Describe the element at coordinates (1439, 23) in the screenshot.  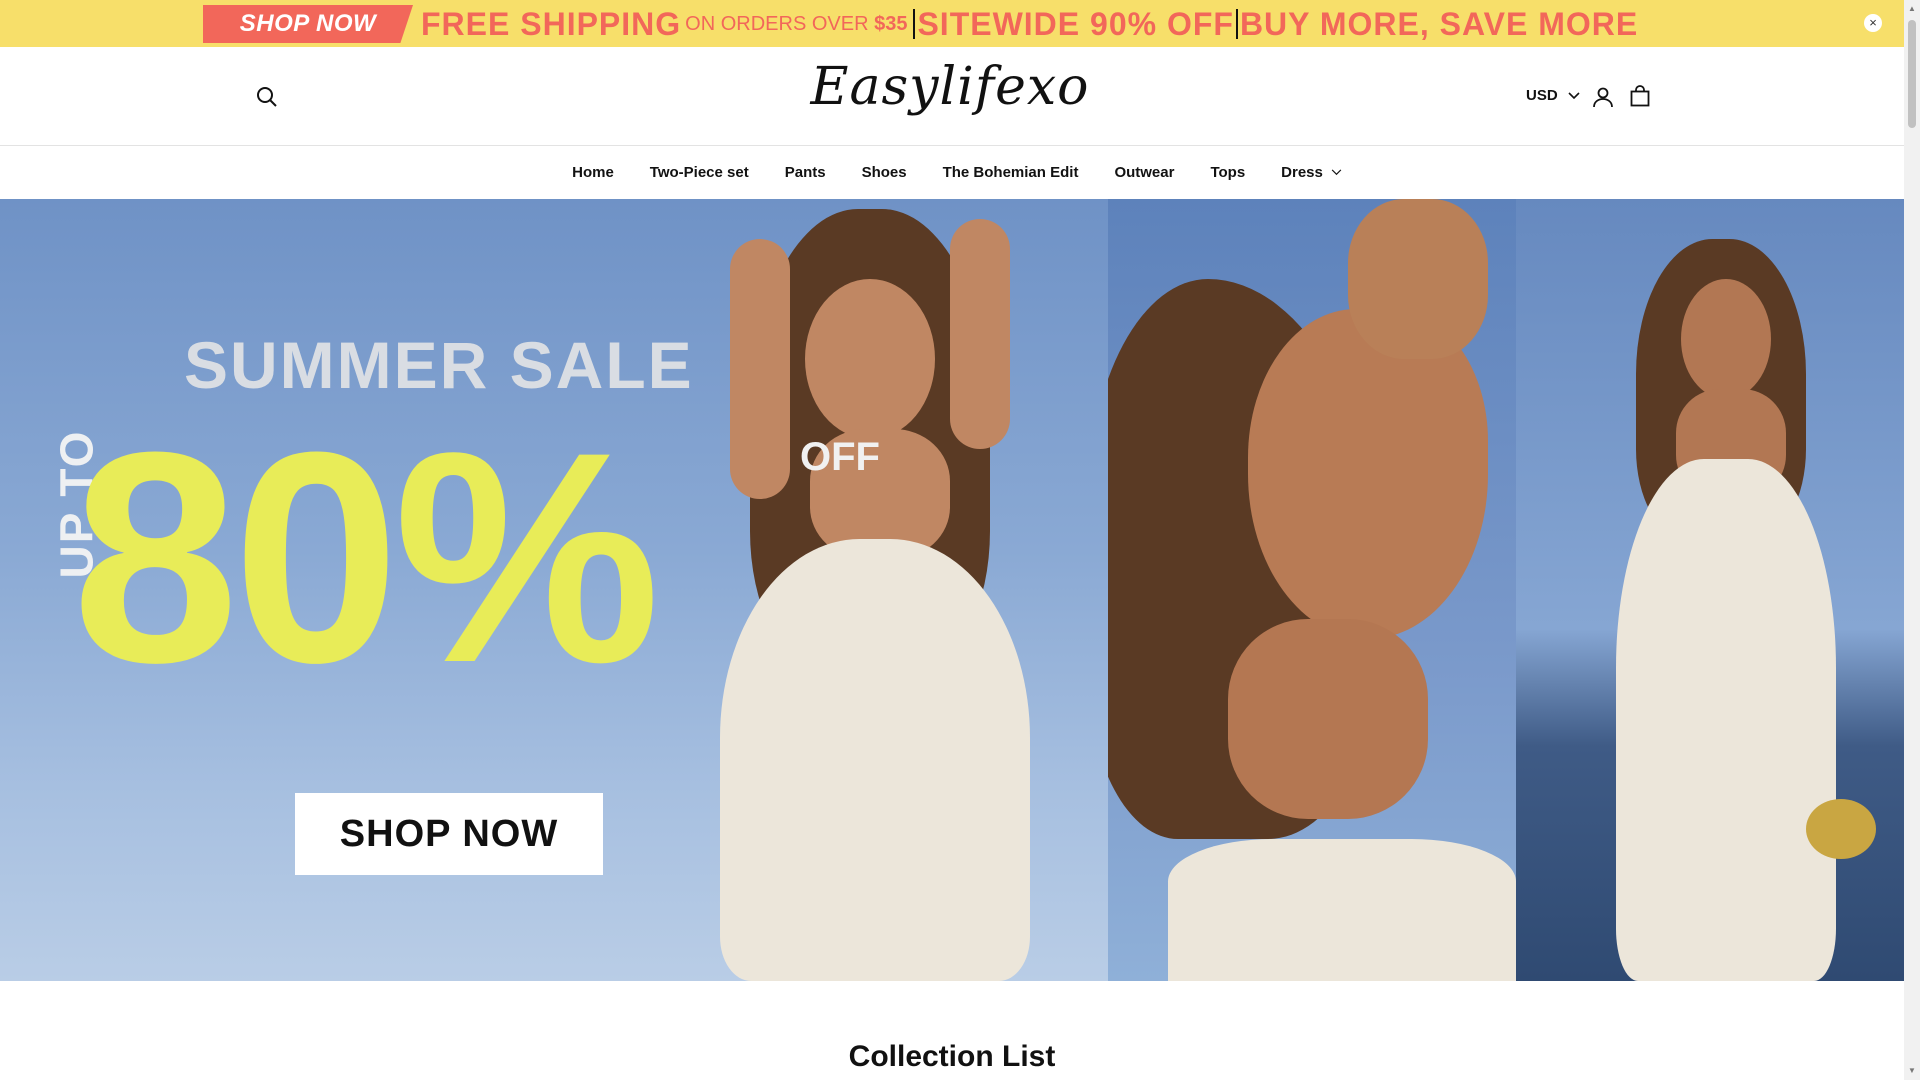
I see `buy-more-text: BUY MORE, SAVE MORE` at that location.